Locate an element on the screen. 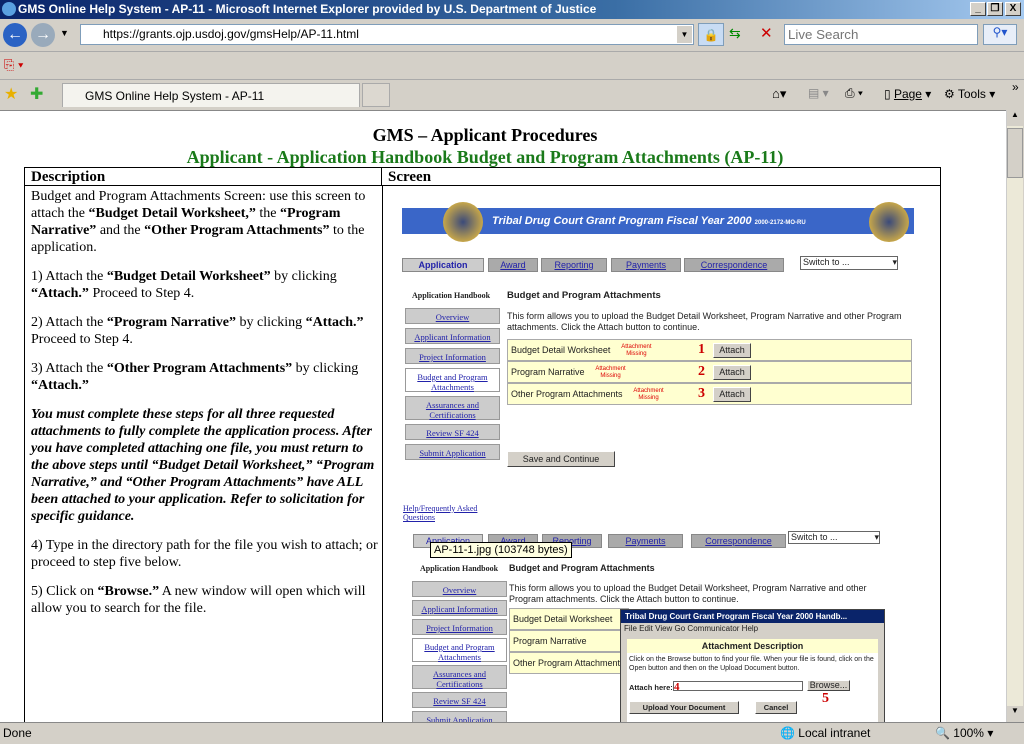 Image resolution: width=1024 pixels, height=744 pixels. lock-icon: 🔒 is located at coordinates (711, 34).